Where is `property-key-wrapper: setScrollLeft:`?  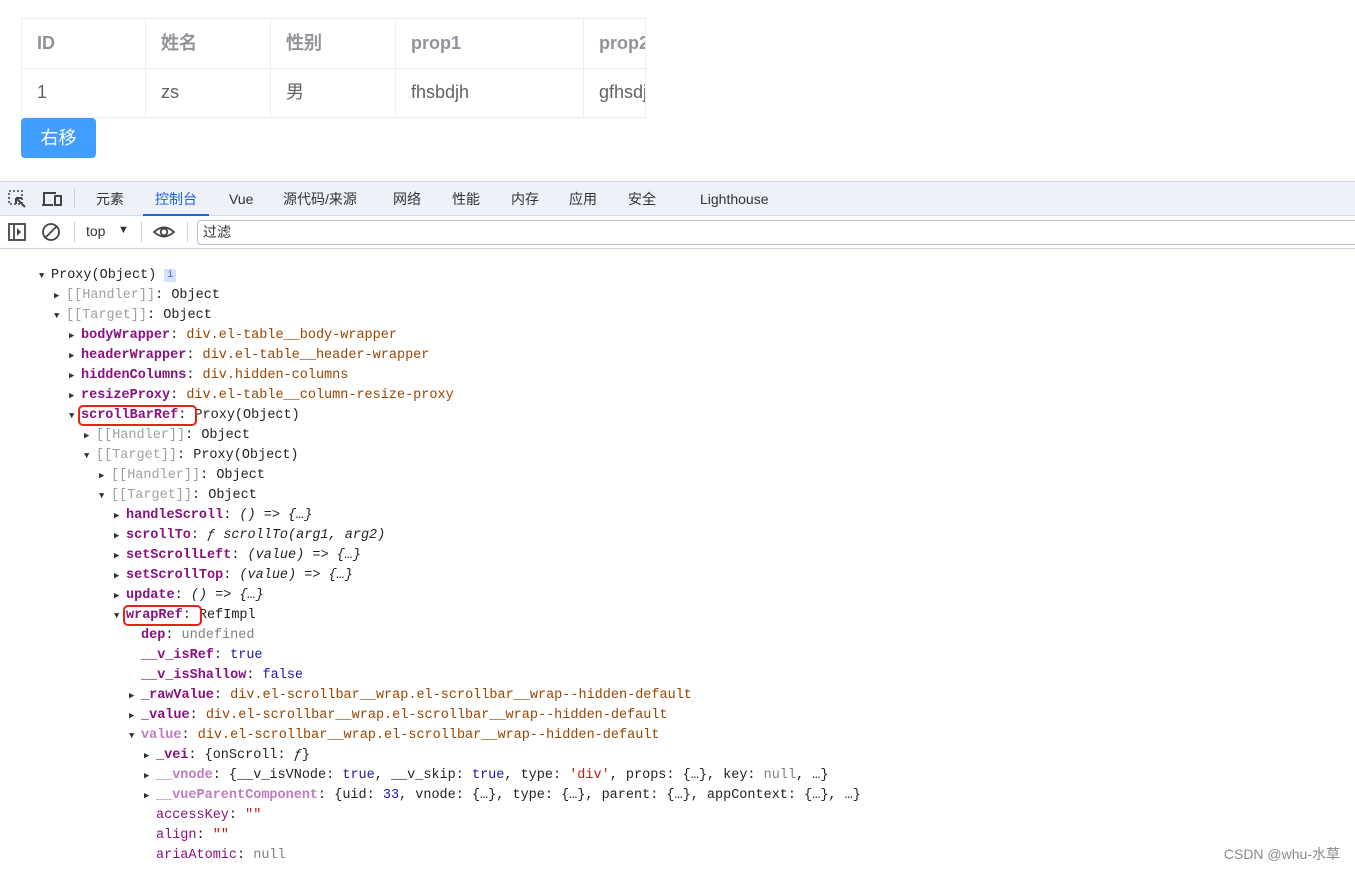
property-key-wrapper: setScrollLeft: is located at coordinates (187, 555).